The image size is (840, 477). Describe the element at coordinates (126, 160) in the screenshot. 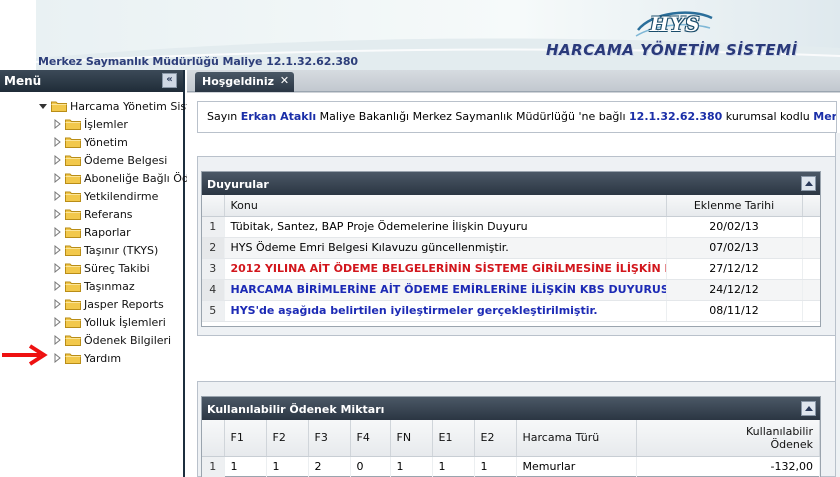

I see `menu-item-label: Ödeme Belgesi` at that location.